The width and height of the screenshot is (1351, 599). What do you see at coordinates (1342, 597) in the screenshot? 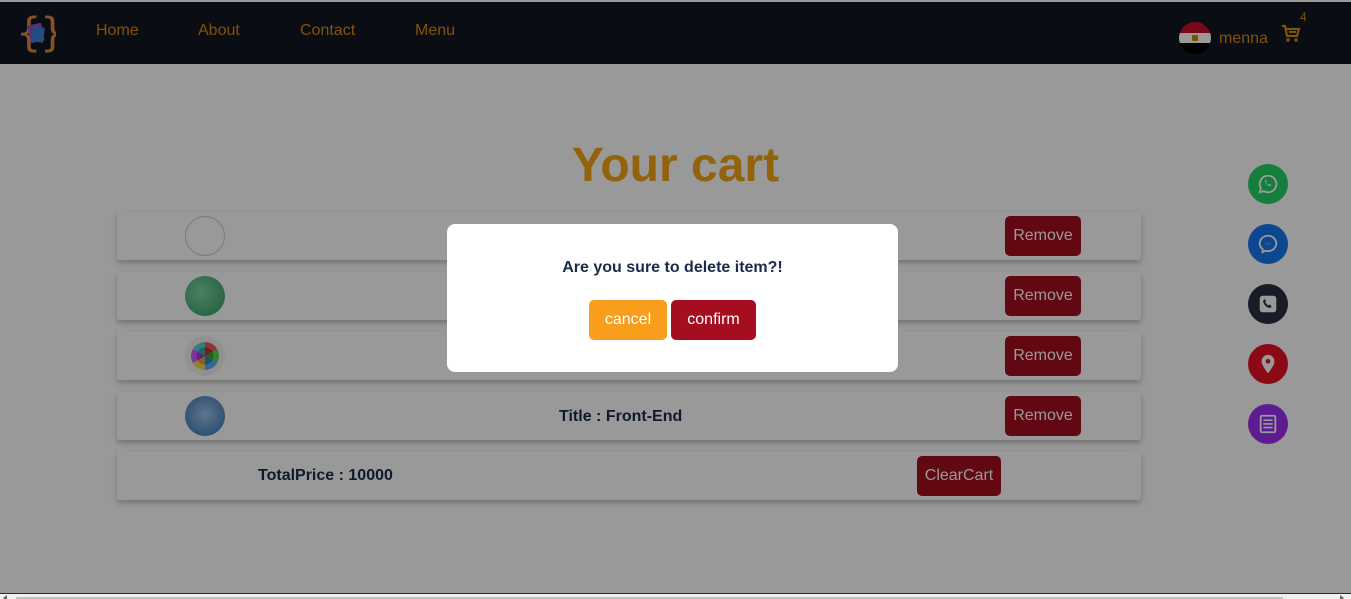
I see `scroll-right-icon` at bounding box center [1342, 597].